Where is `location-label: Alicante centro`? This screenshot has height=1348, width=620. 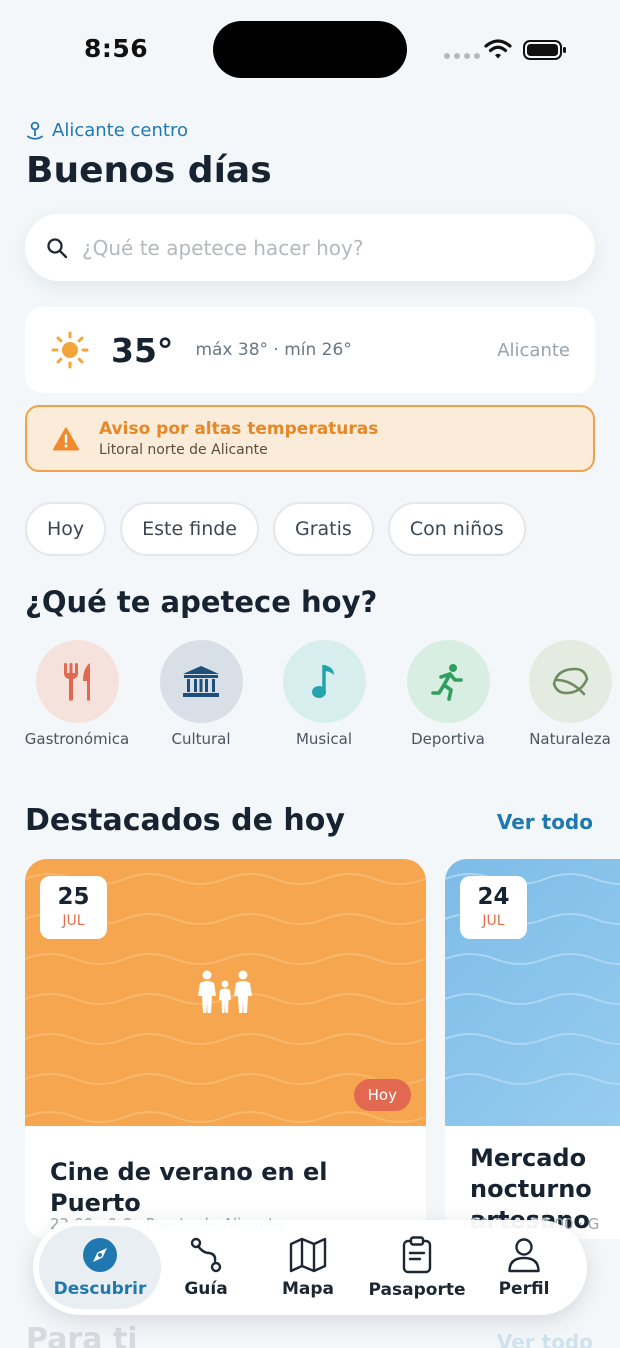 location-label: Alicante centro is located at coordinates (120, 130).